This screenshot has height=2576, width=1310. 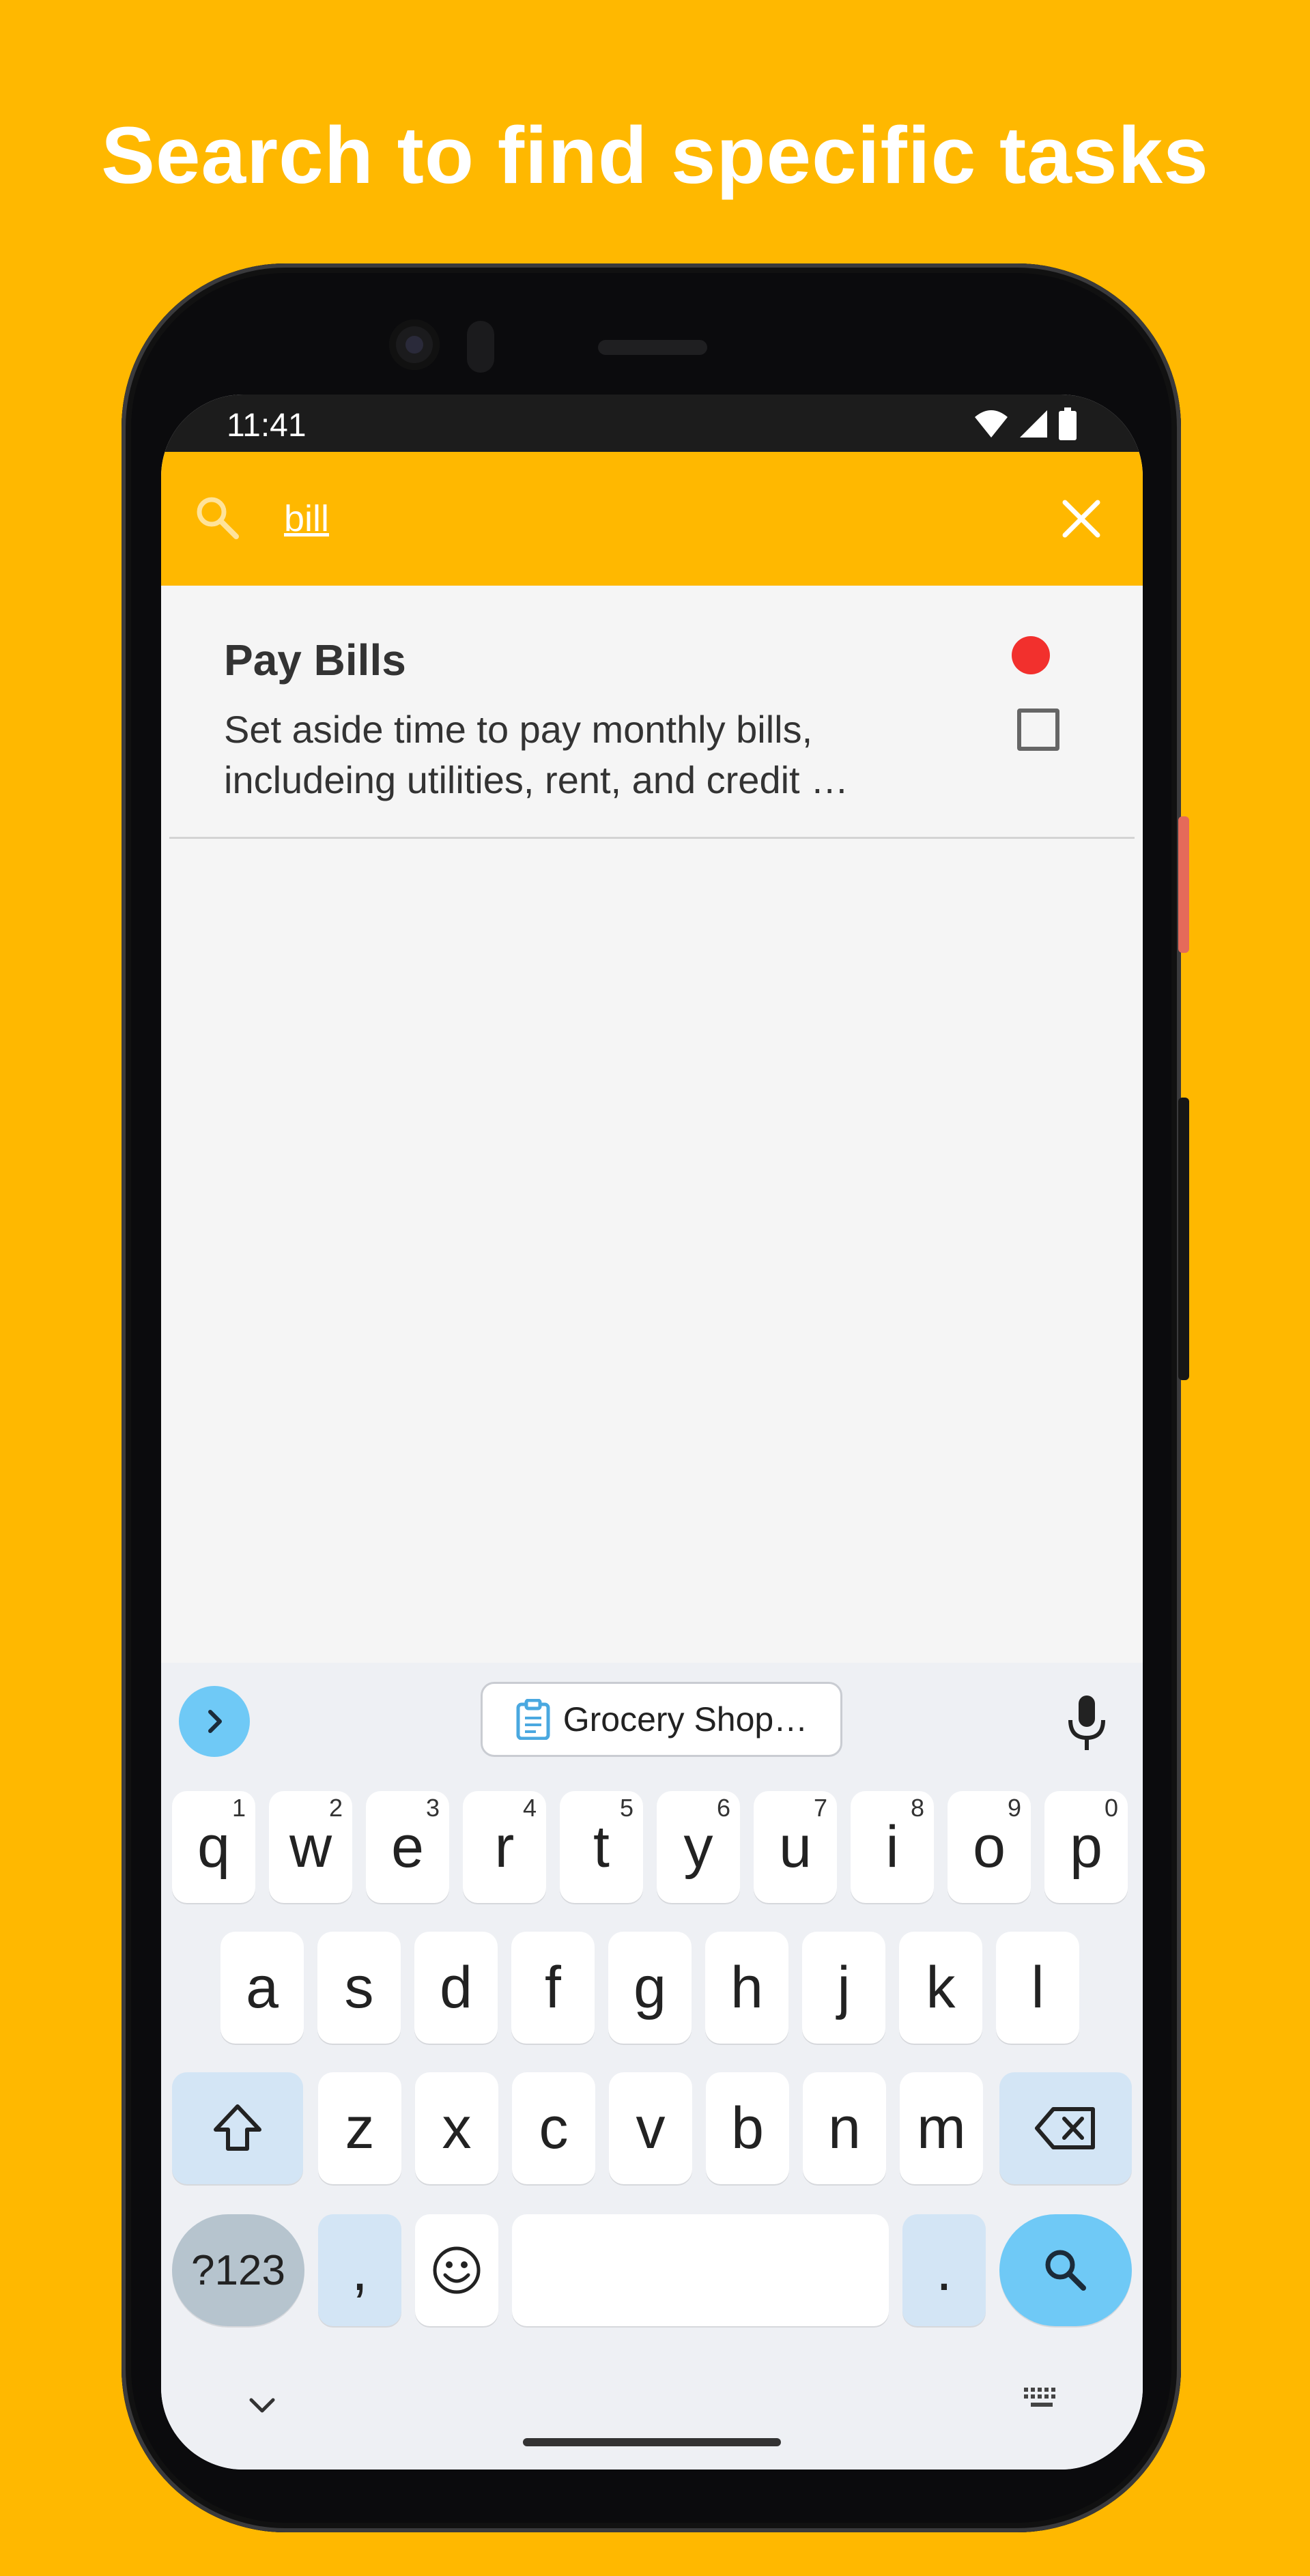 I want to click on backspace-key, so click(x=1065, y=2128).